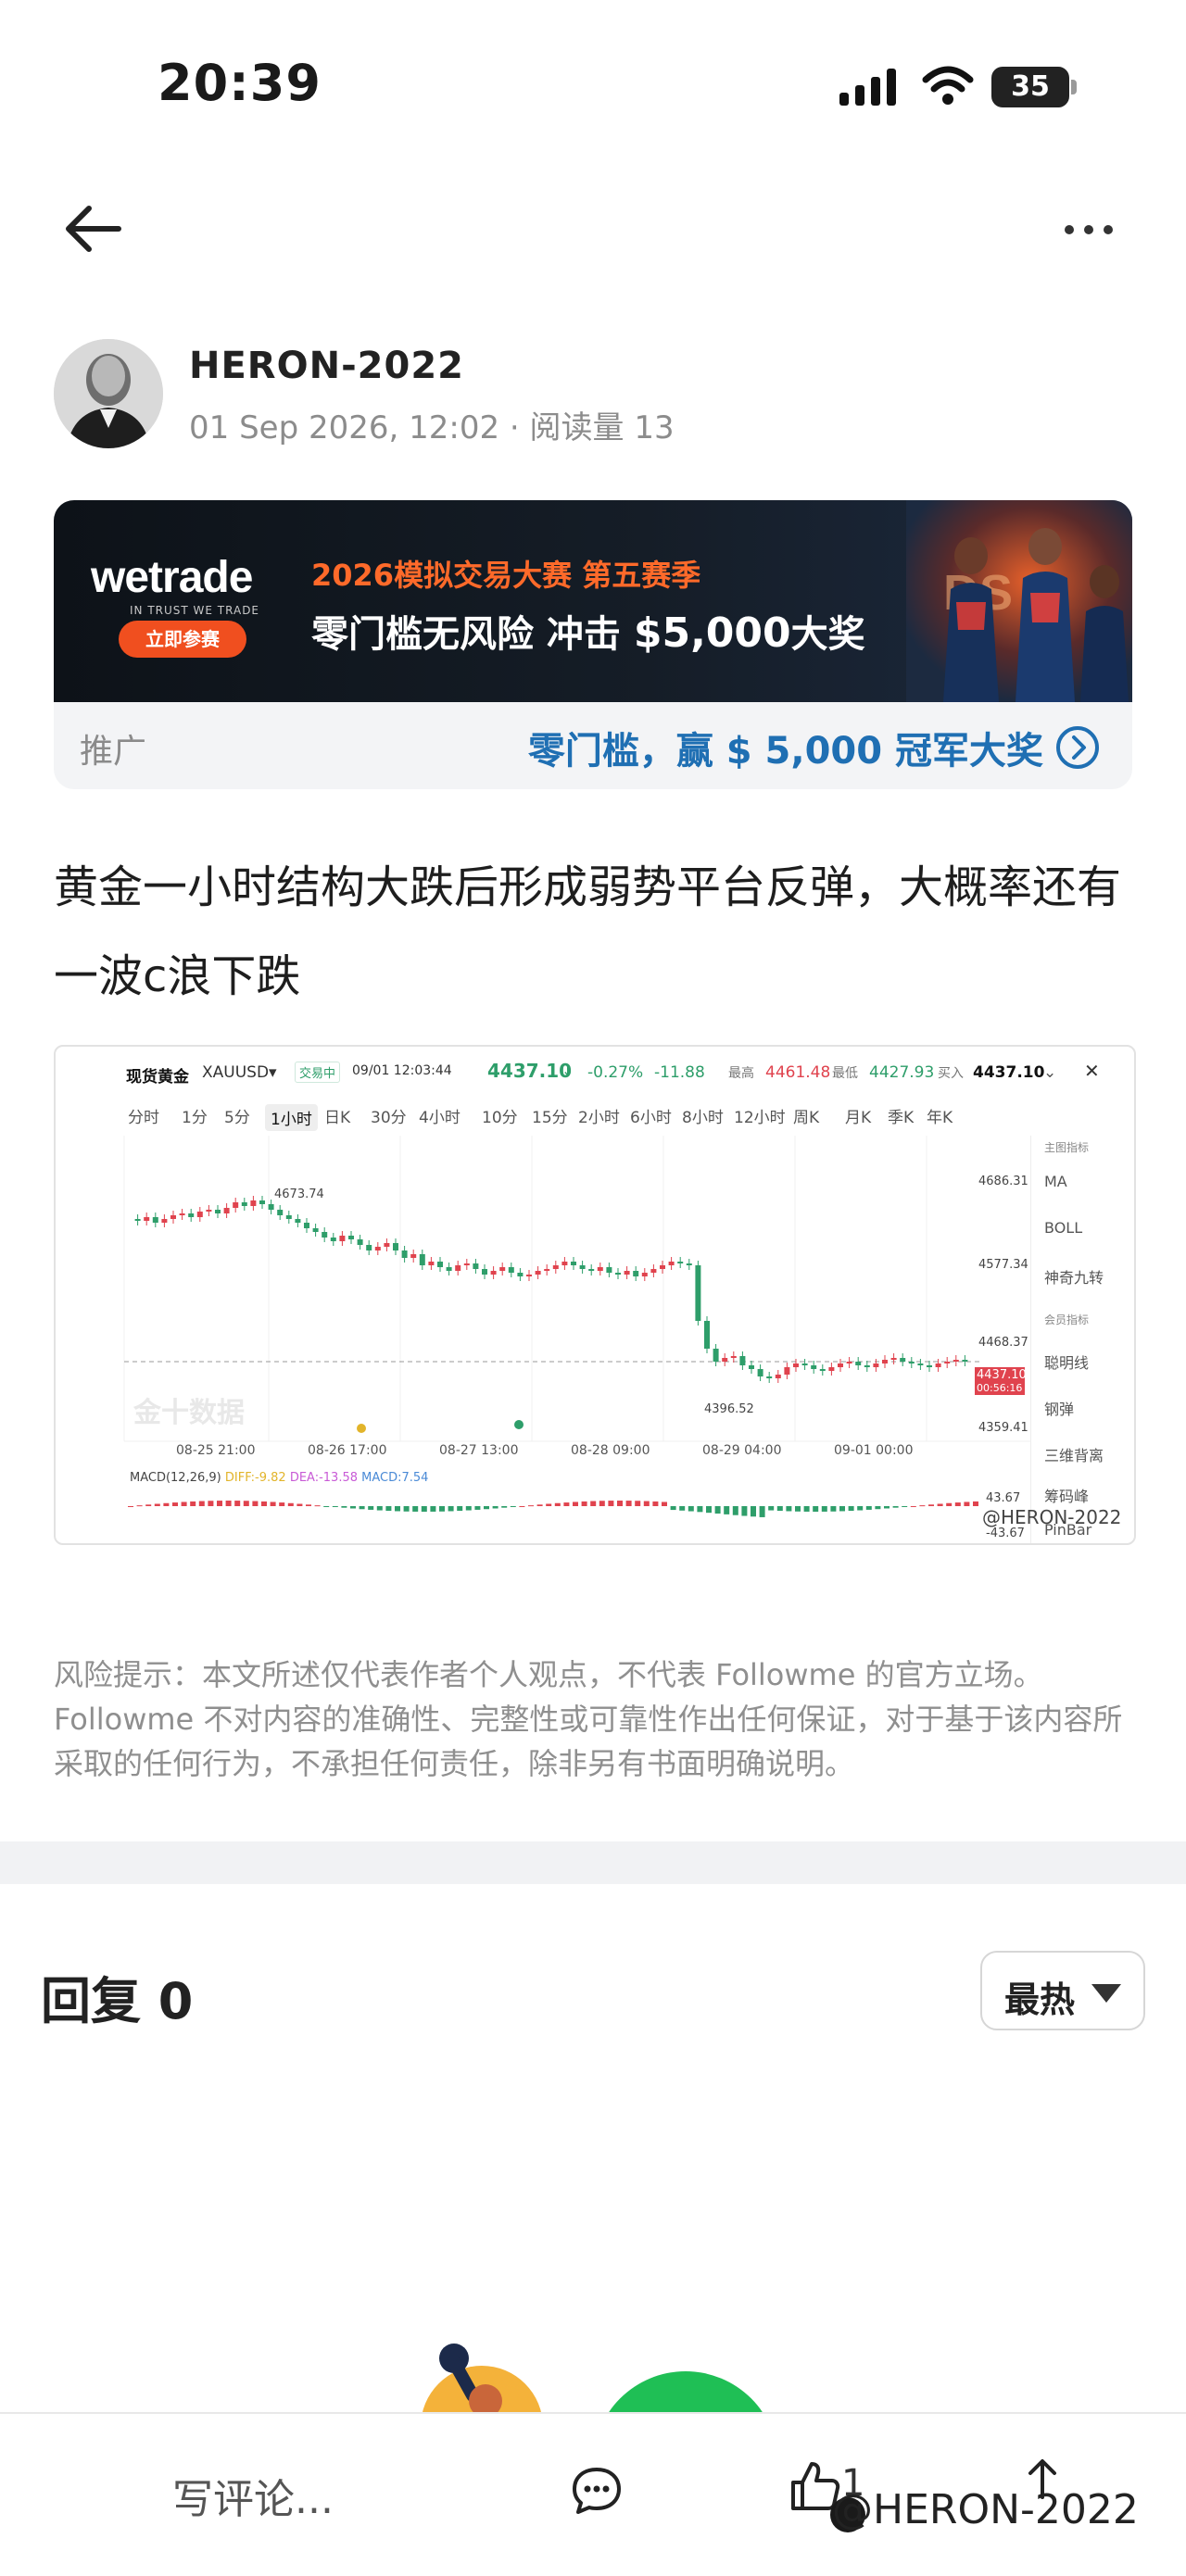 This screenshot has height=2576, width=1186. What do you see at coordinates (597, 2490) in the screenshot?
I see `comment-icon` at bounding box center [597, 2490].